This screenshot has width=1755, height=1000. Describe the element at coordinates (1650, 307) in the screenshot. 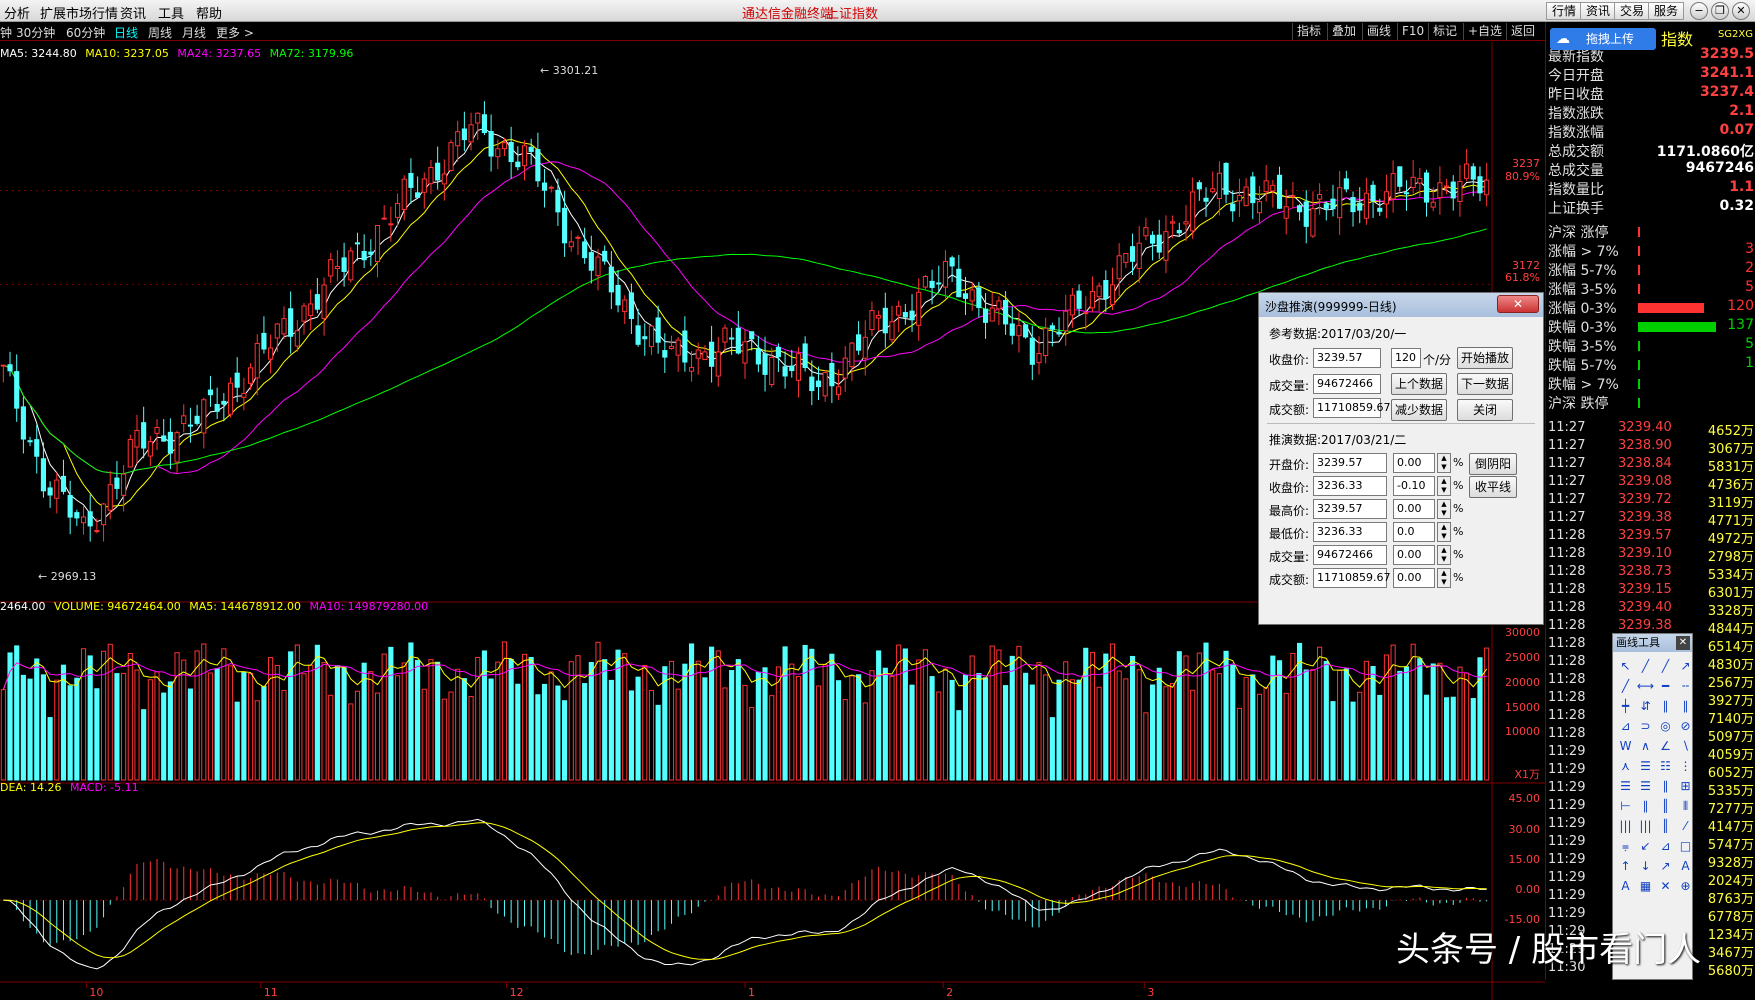

I see `distribution-row: 涨幅 0-3% 120` at that location.